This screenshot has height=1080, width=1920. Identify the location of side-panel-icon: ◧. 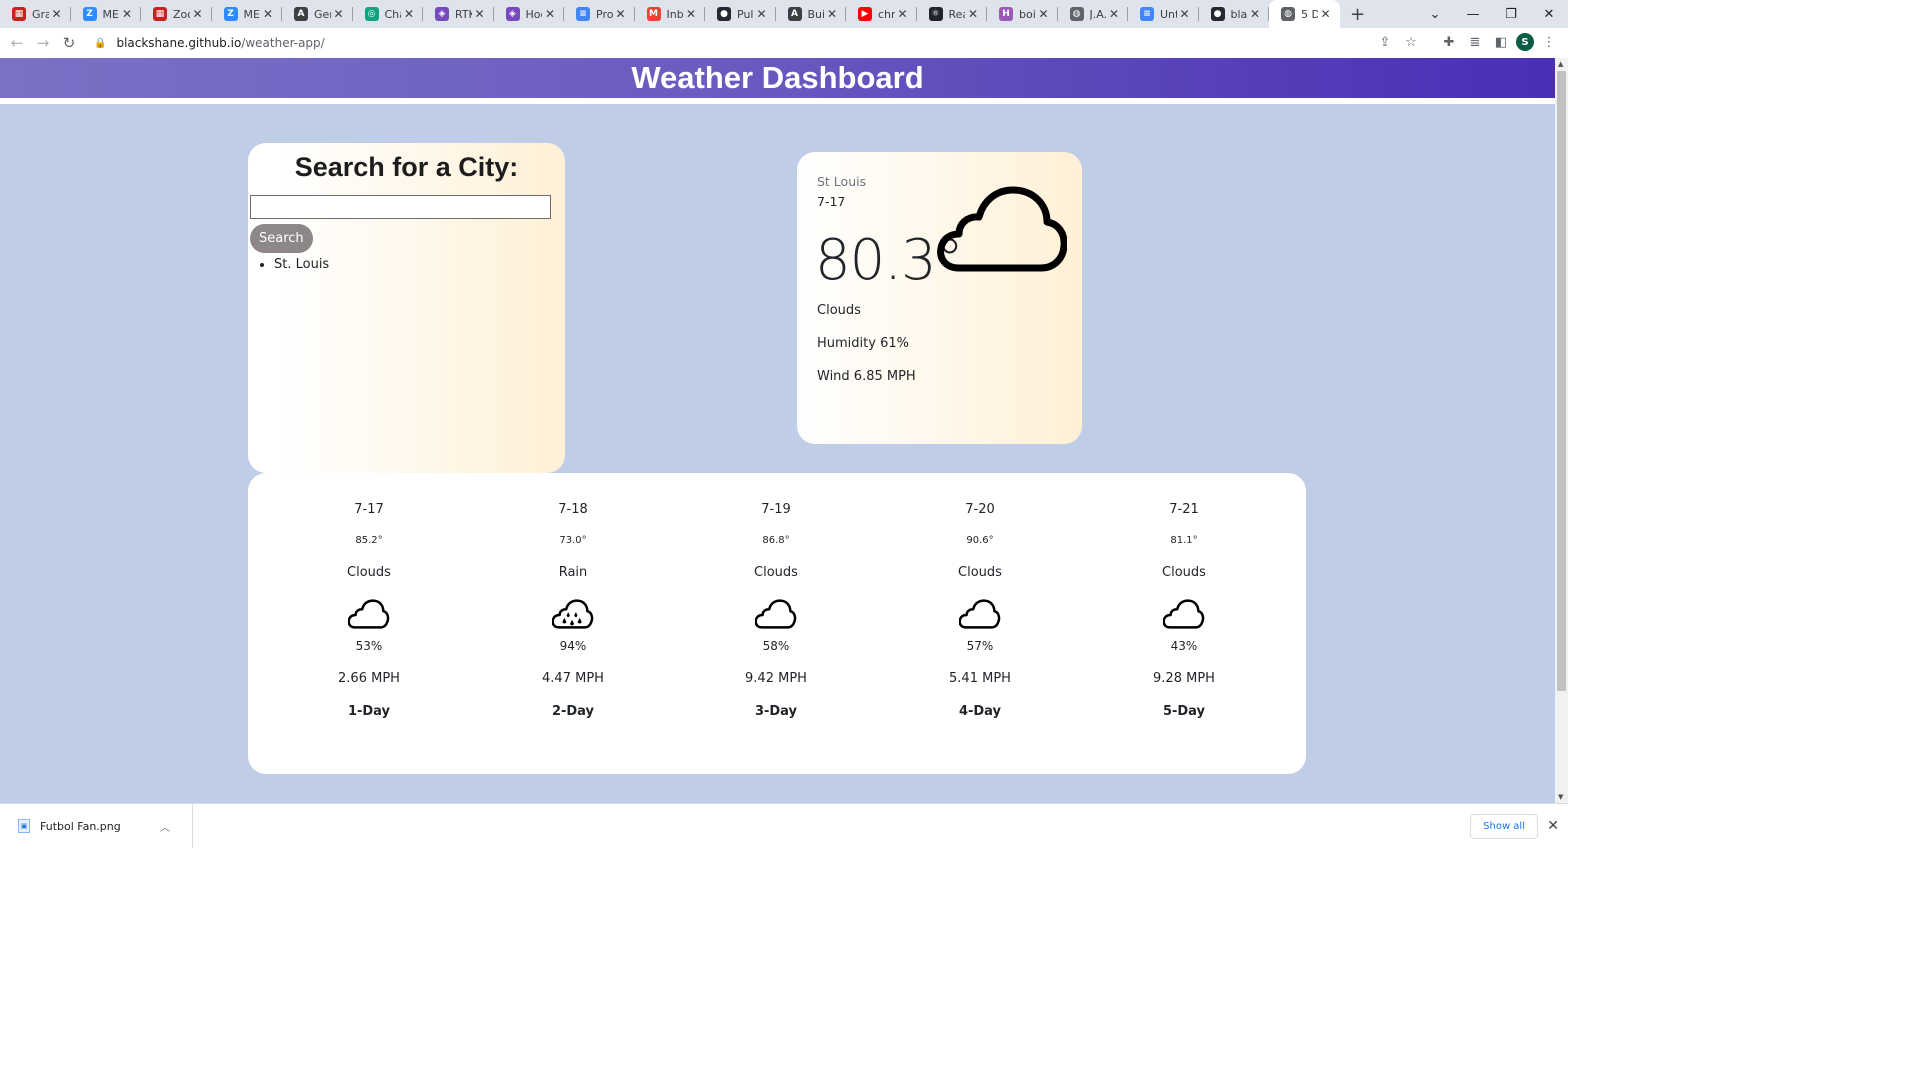
(1501, 42).